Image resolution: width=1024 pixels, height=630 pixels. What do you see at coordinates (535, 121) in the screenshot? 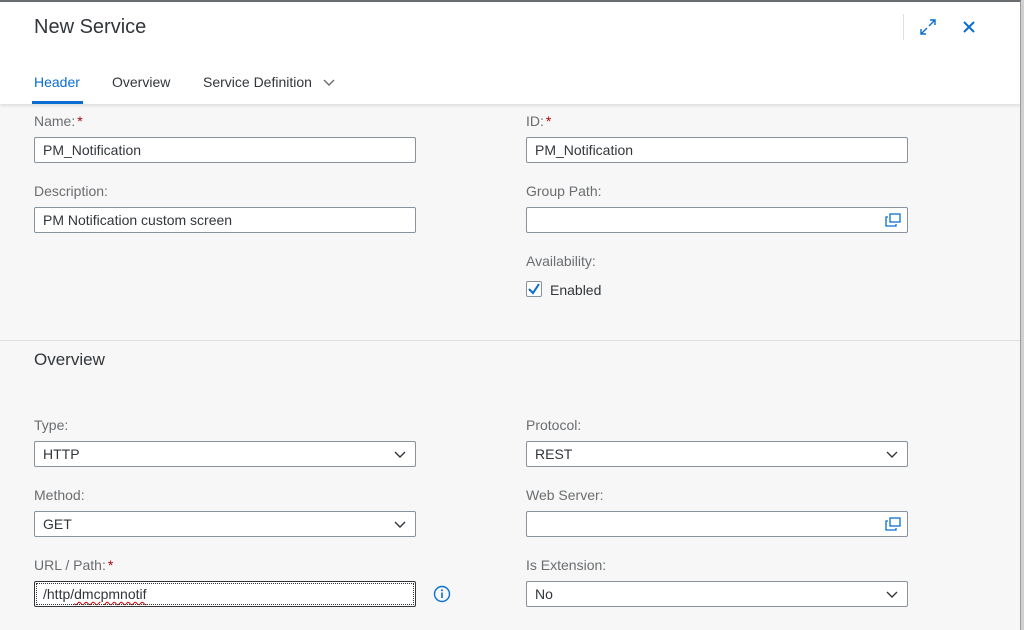
I see `id-label-text: ID:` at bounding box center [535, 121].